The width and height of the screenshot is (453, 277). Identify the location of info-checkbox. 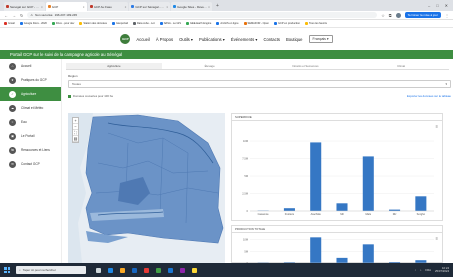
(69, 96).